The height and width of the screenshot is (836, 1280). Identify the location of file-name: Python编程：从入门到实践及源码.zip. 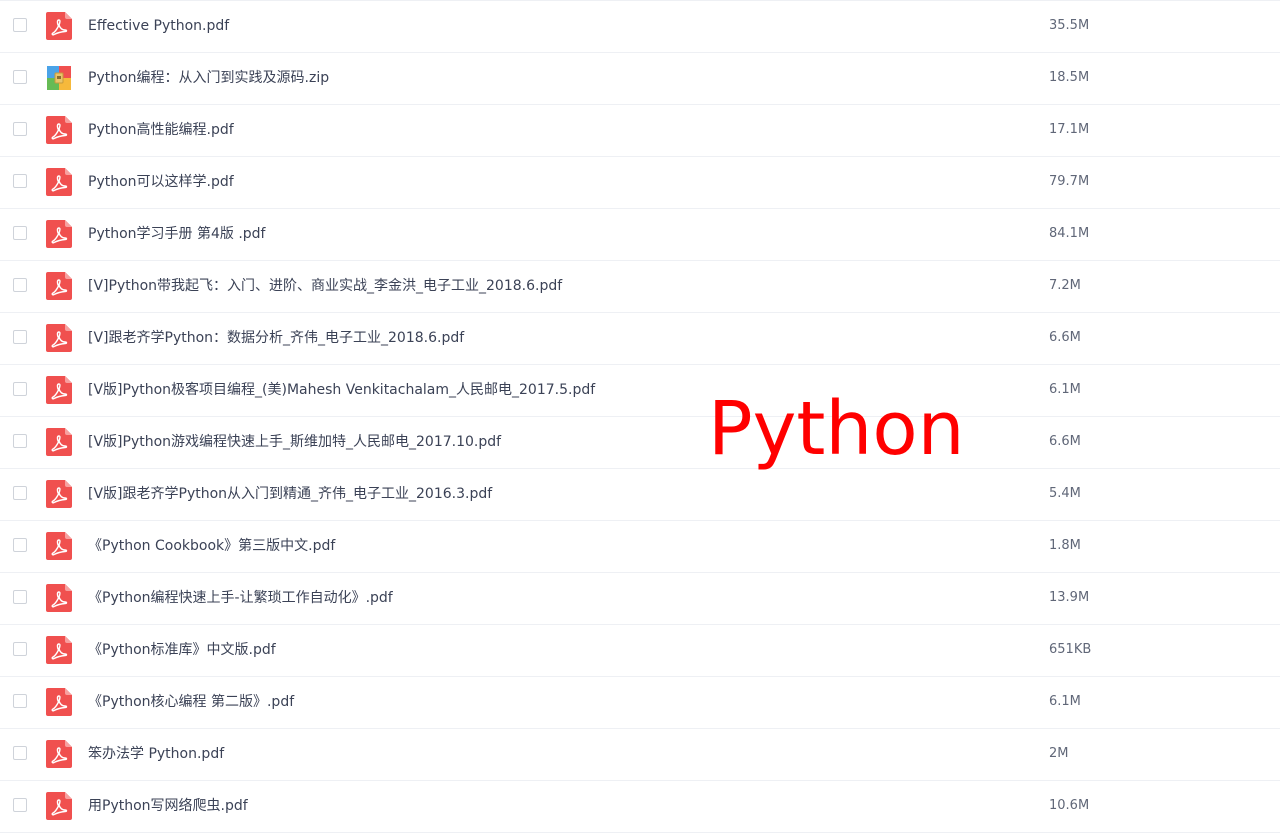
(208, 78).